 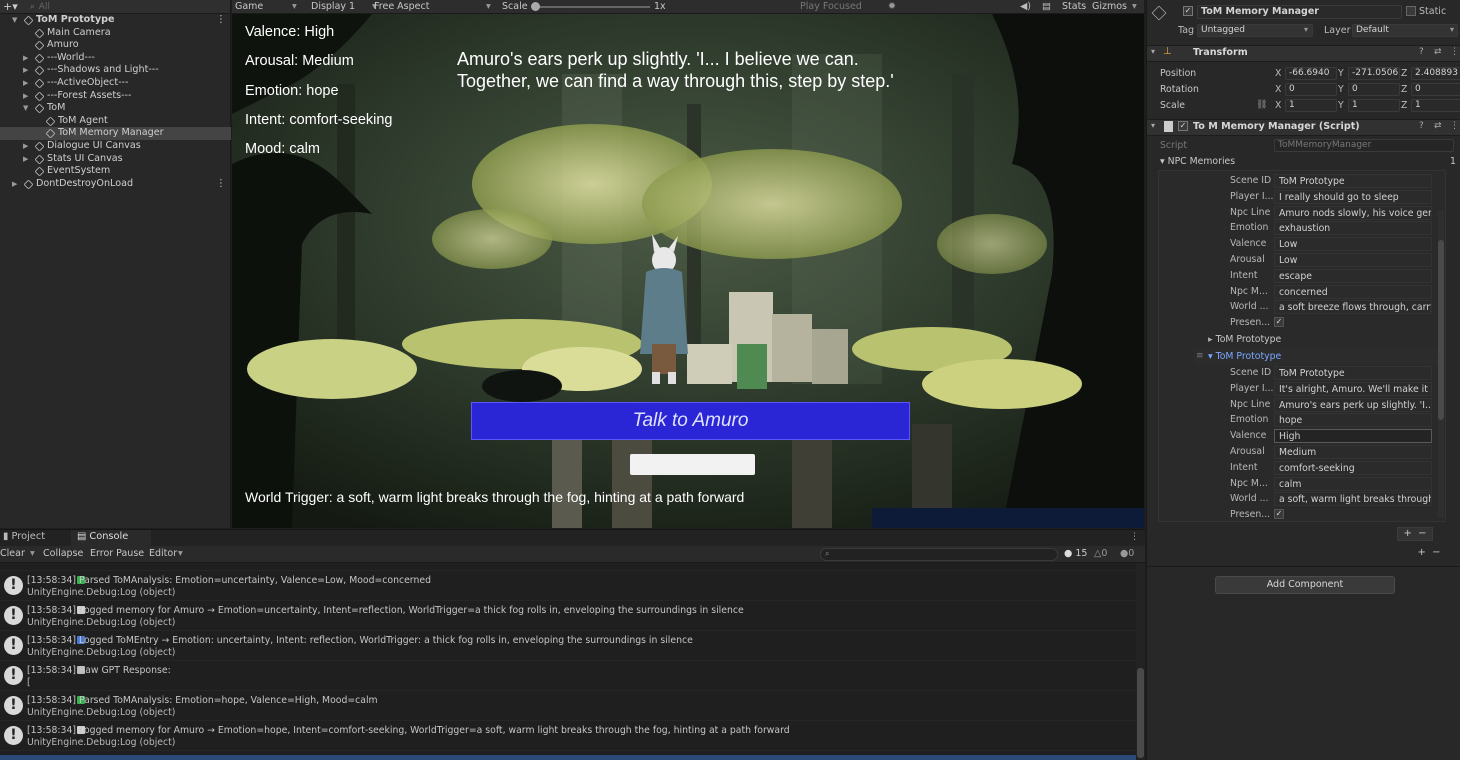 I want to click on error-count-badge: ●0, so click(x=1127, y=553).